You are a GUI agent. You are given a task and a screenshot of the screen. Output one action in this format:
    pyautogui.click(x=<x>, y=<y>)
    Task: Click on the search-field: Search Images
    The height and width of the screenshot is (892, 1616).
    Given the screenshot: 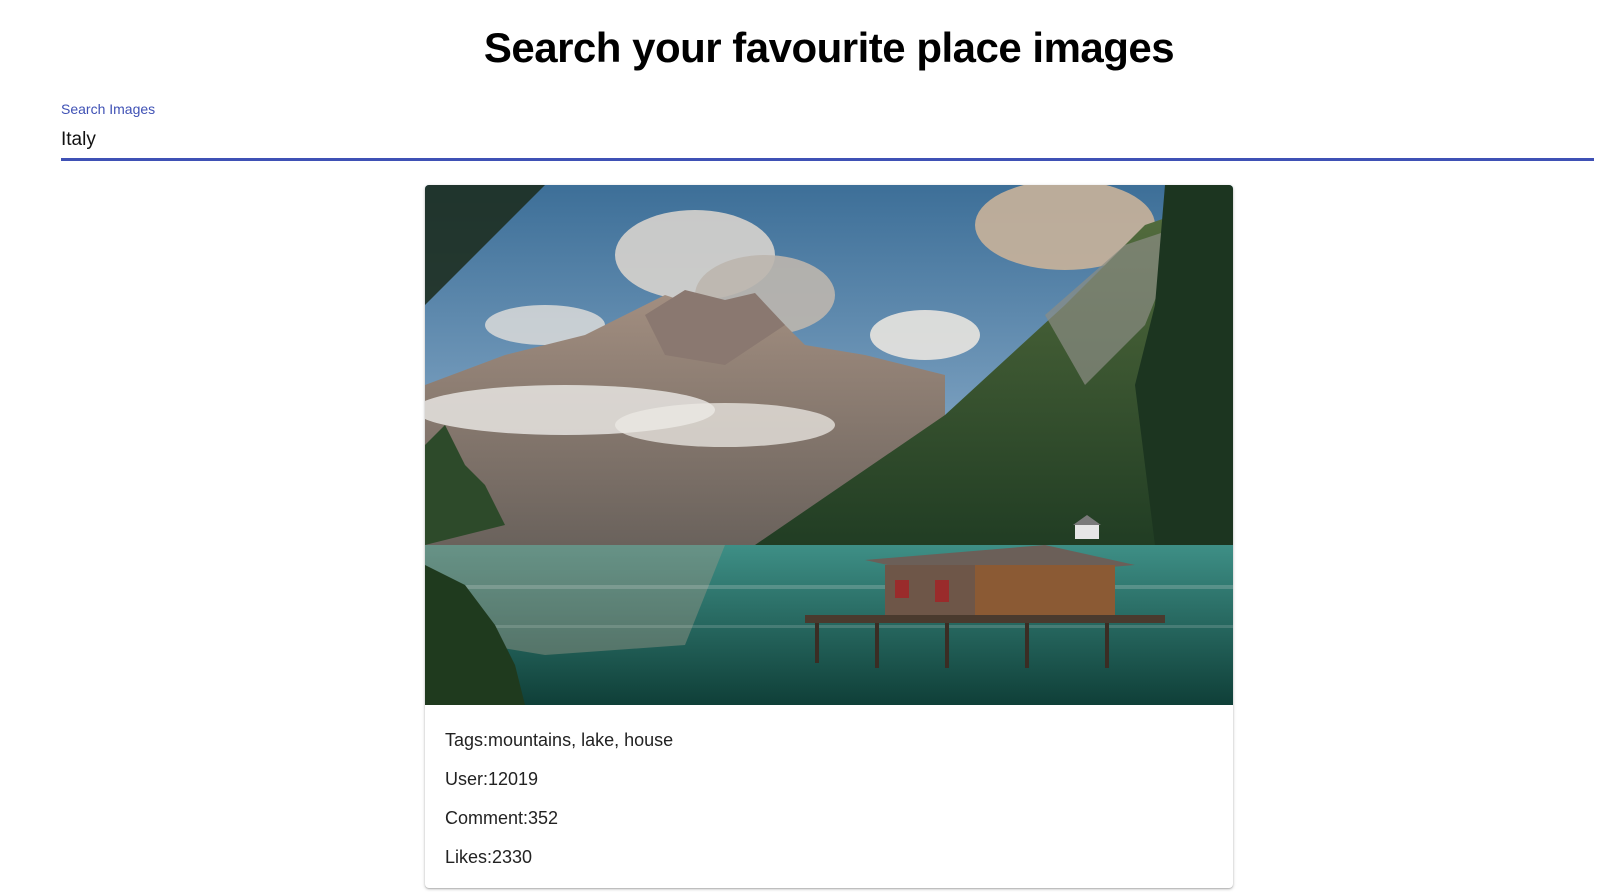 What is the action you would take?
    pyautogui.click(x=827, y=132)
    